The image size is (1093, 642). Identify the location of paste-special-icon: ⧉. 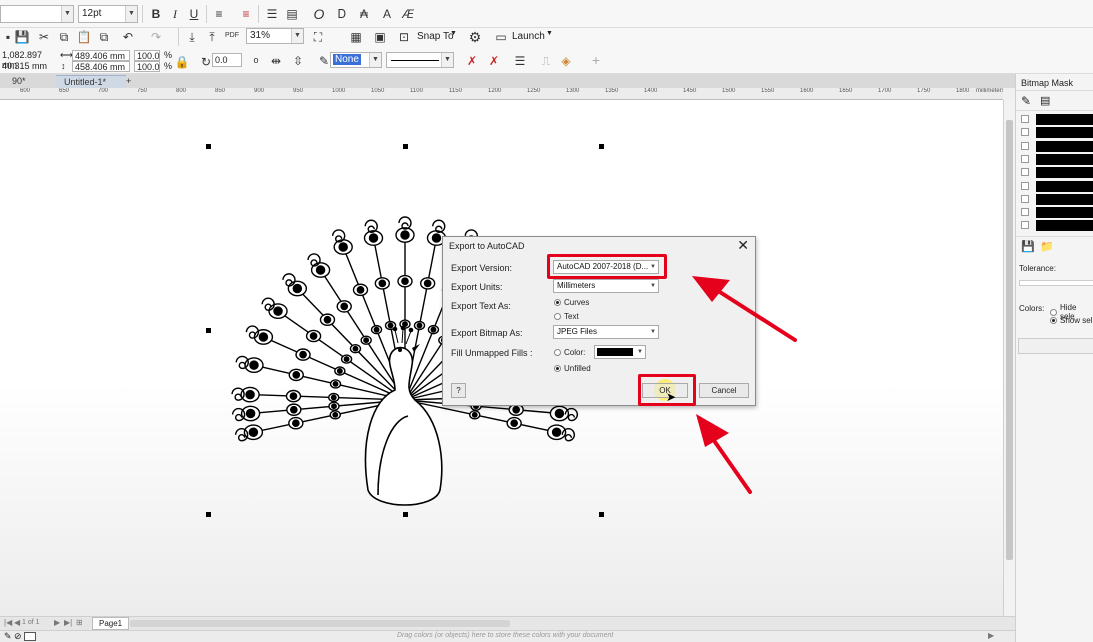
(104, 37).